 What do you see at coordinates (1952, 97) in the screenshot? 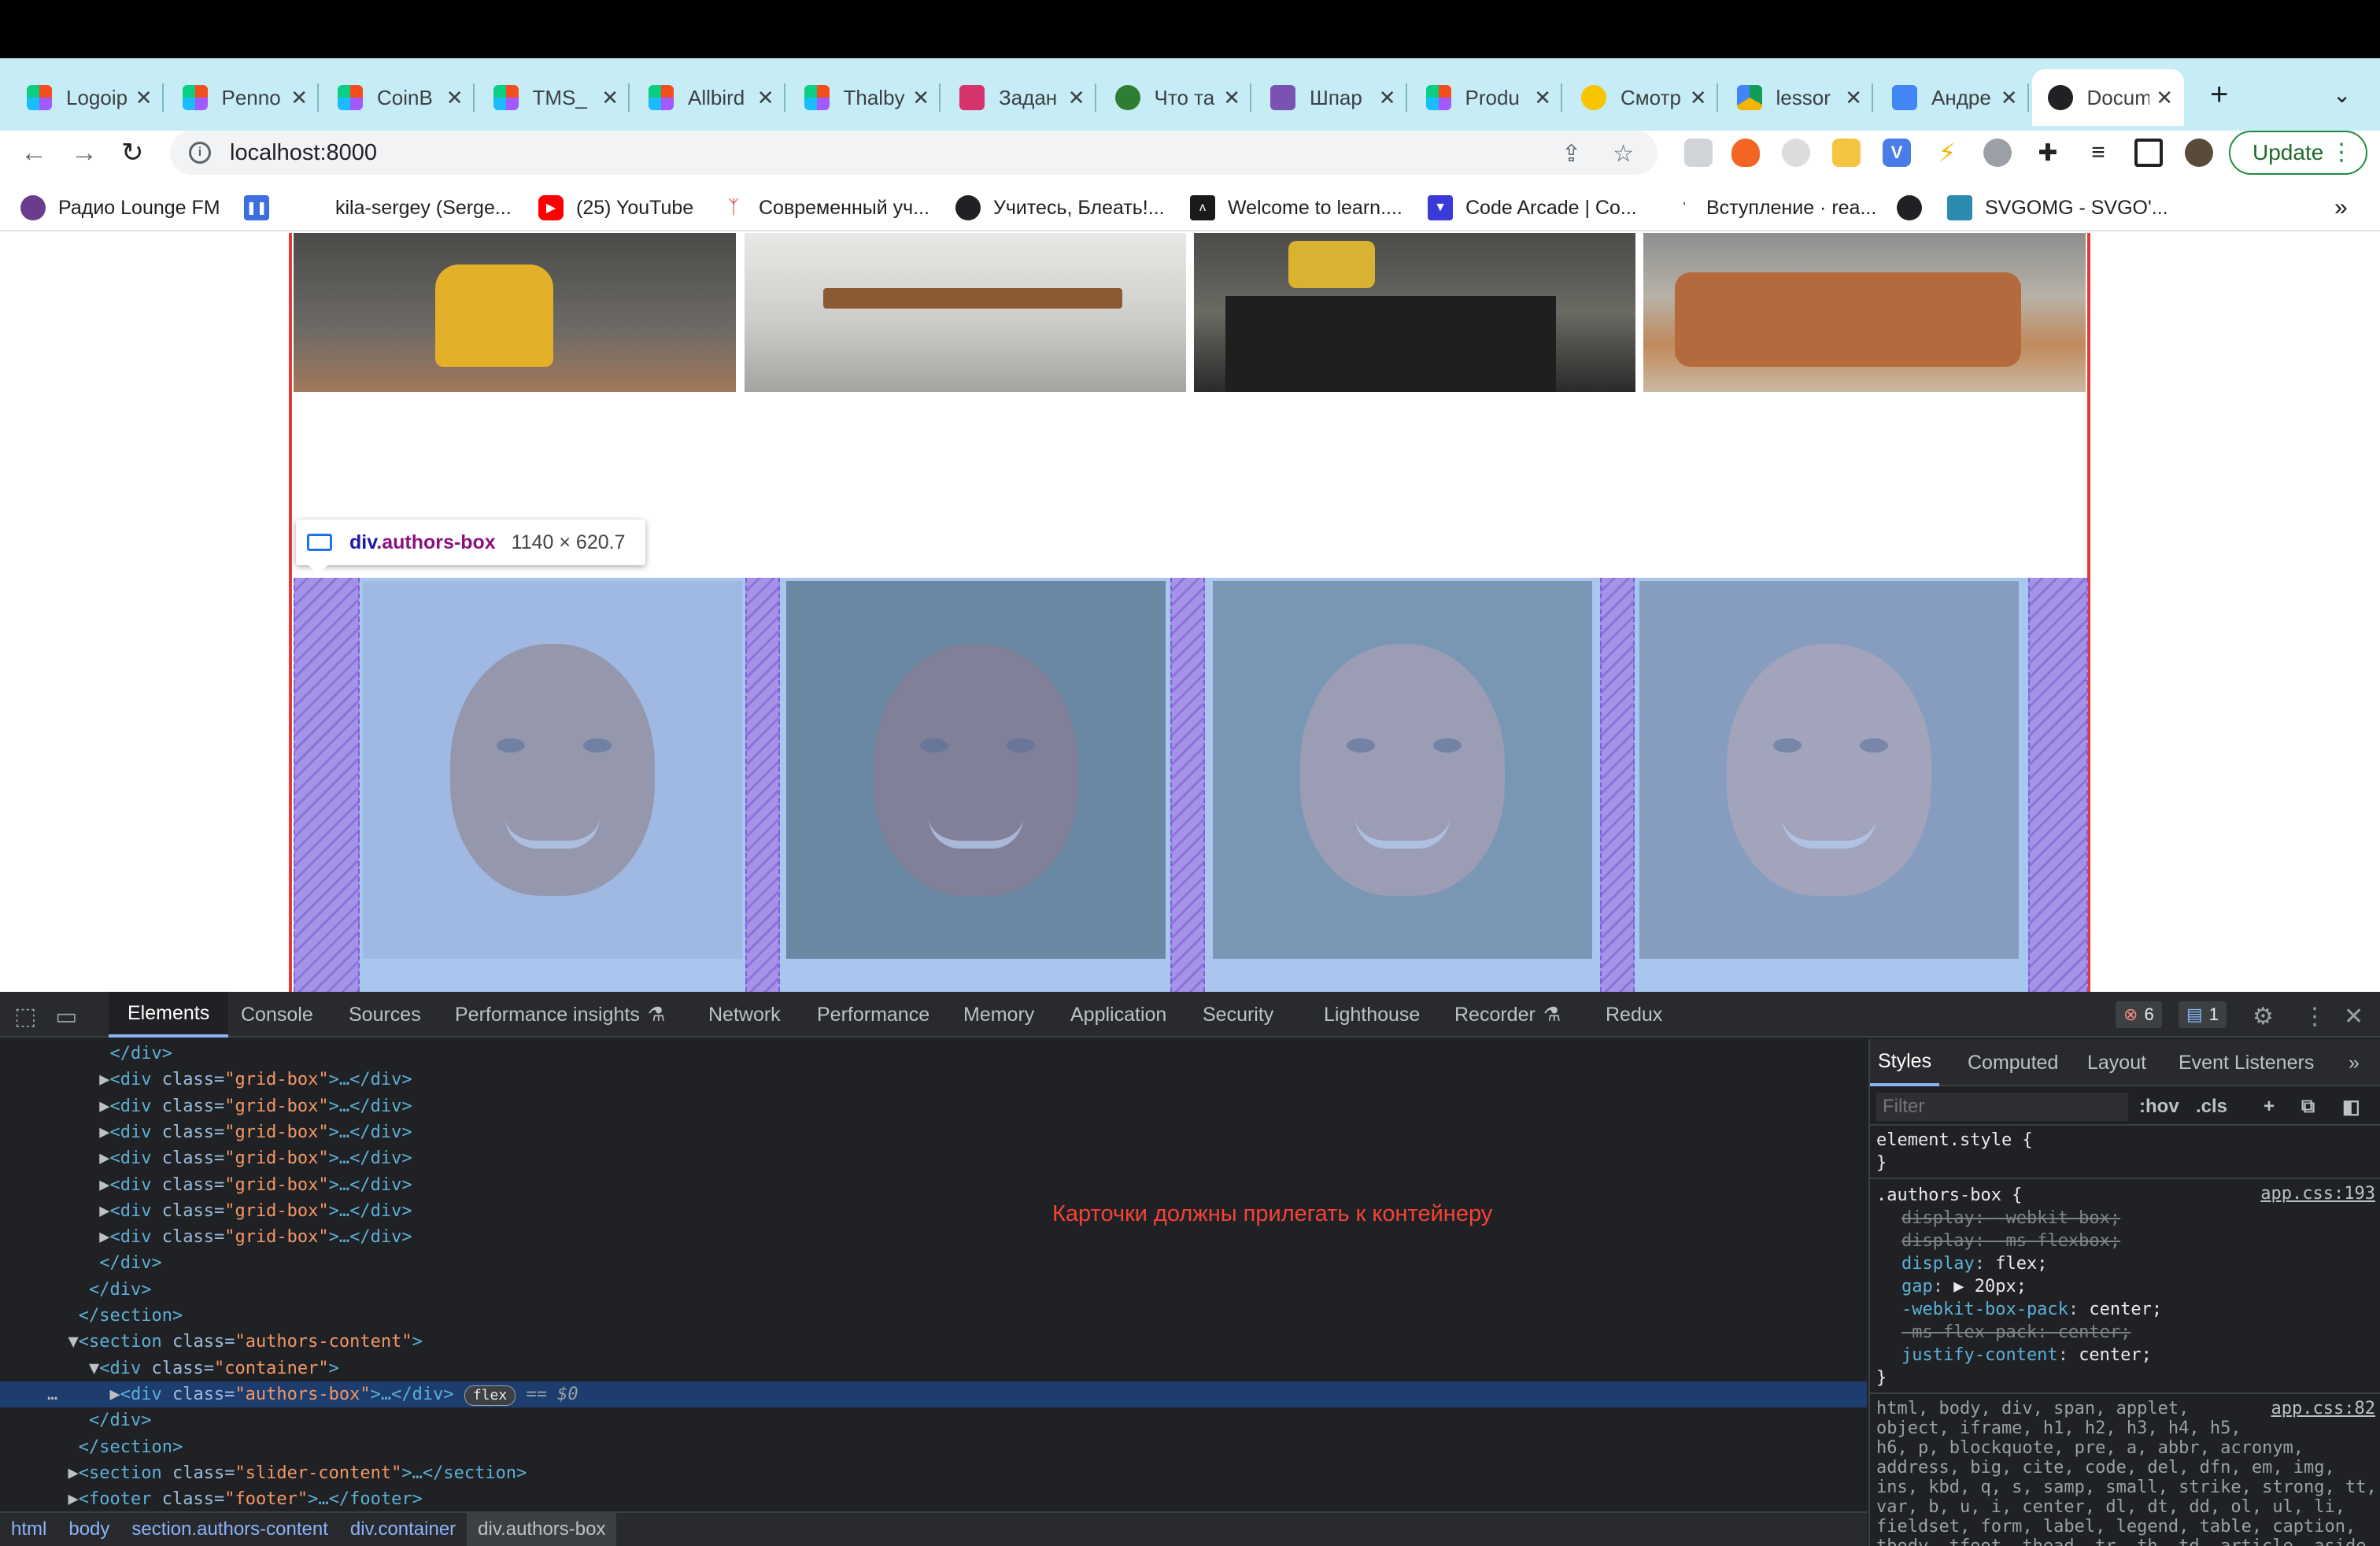
I see `browser-tab: Андре ✕` at bounding box center [1952, 97].